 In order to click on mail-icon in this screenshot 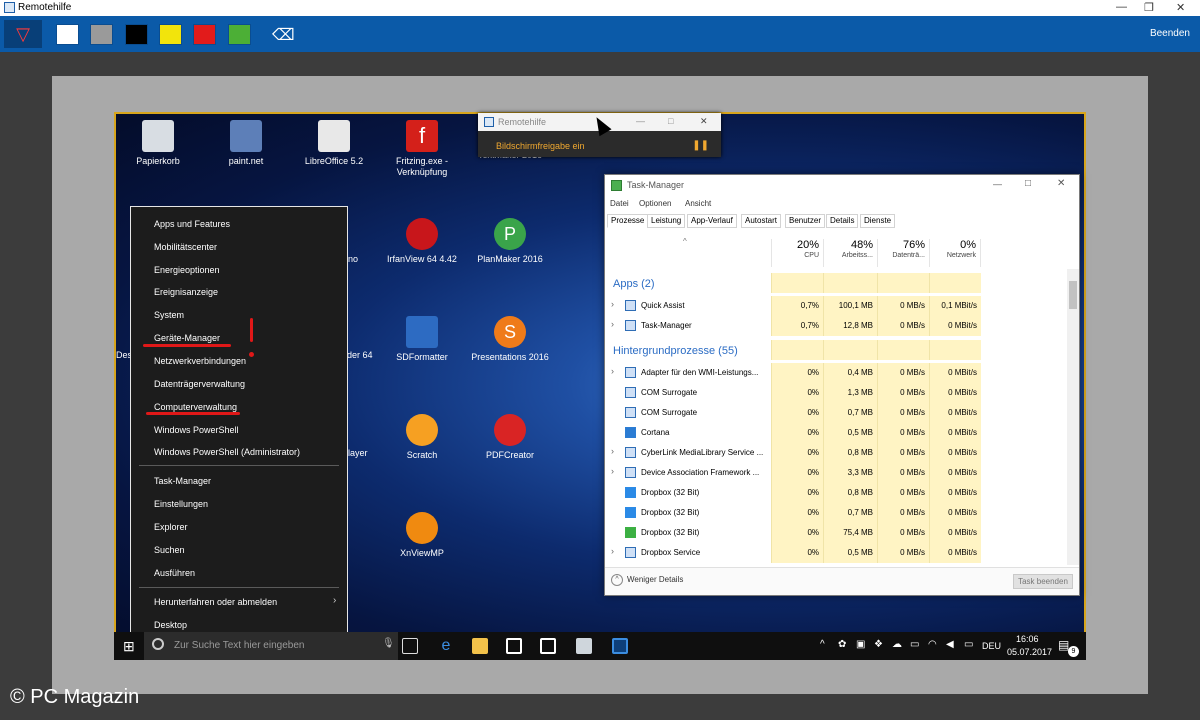, I will do `click(548, 646)`.